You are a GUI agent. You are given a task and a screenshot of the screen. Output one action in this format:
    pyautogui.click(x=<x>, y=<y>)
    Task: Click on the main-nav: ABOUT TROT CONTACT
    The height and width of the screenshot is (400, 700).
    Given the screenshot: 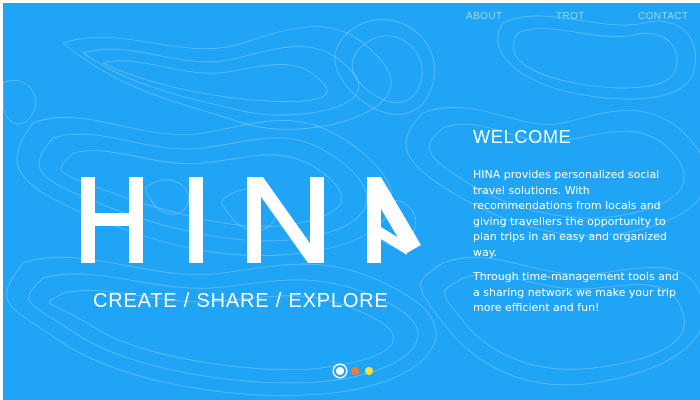 What is the action you would take?
    pyautogui.click(x=351, y=19)
    